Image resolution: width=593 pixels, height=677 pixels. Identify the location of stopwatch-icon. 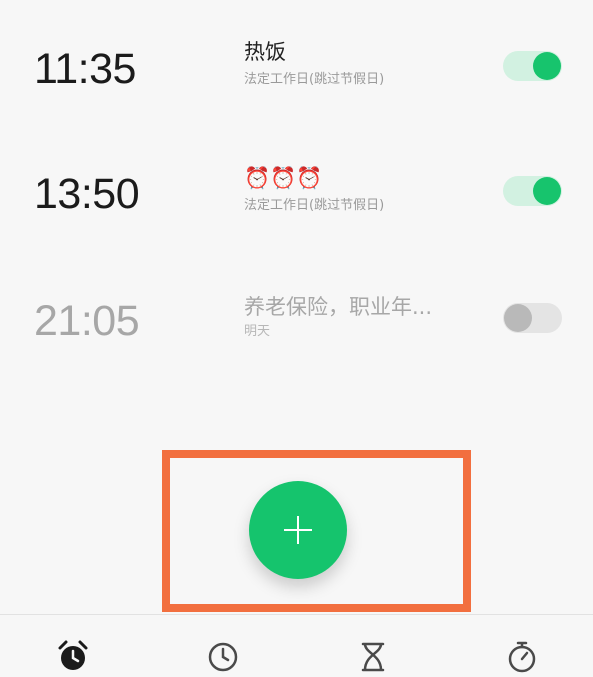
(522, 657).